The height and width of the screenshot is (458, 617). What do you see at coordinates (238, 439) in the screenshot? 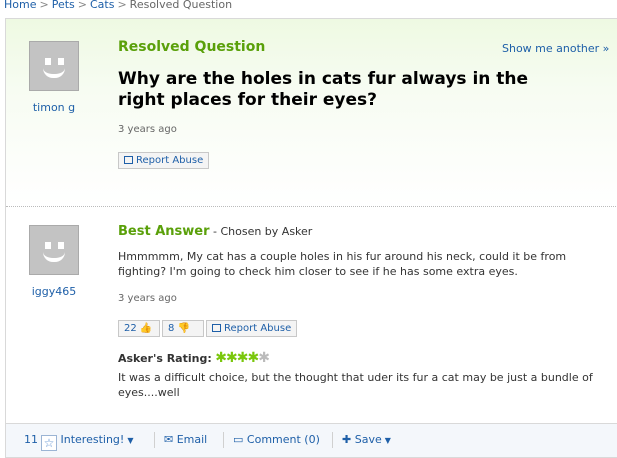
I see `comment-icon: ▭` at bounding box center [238, 439].